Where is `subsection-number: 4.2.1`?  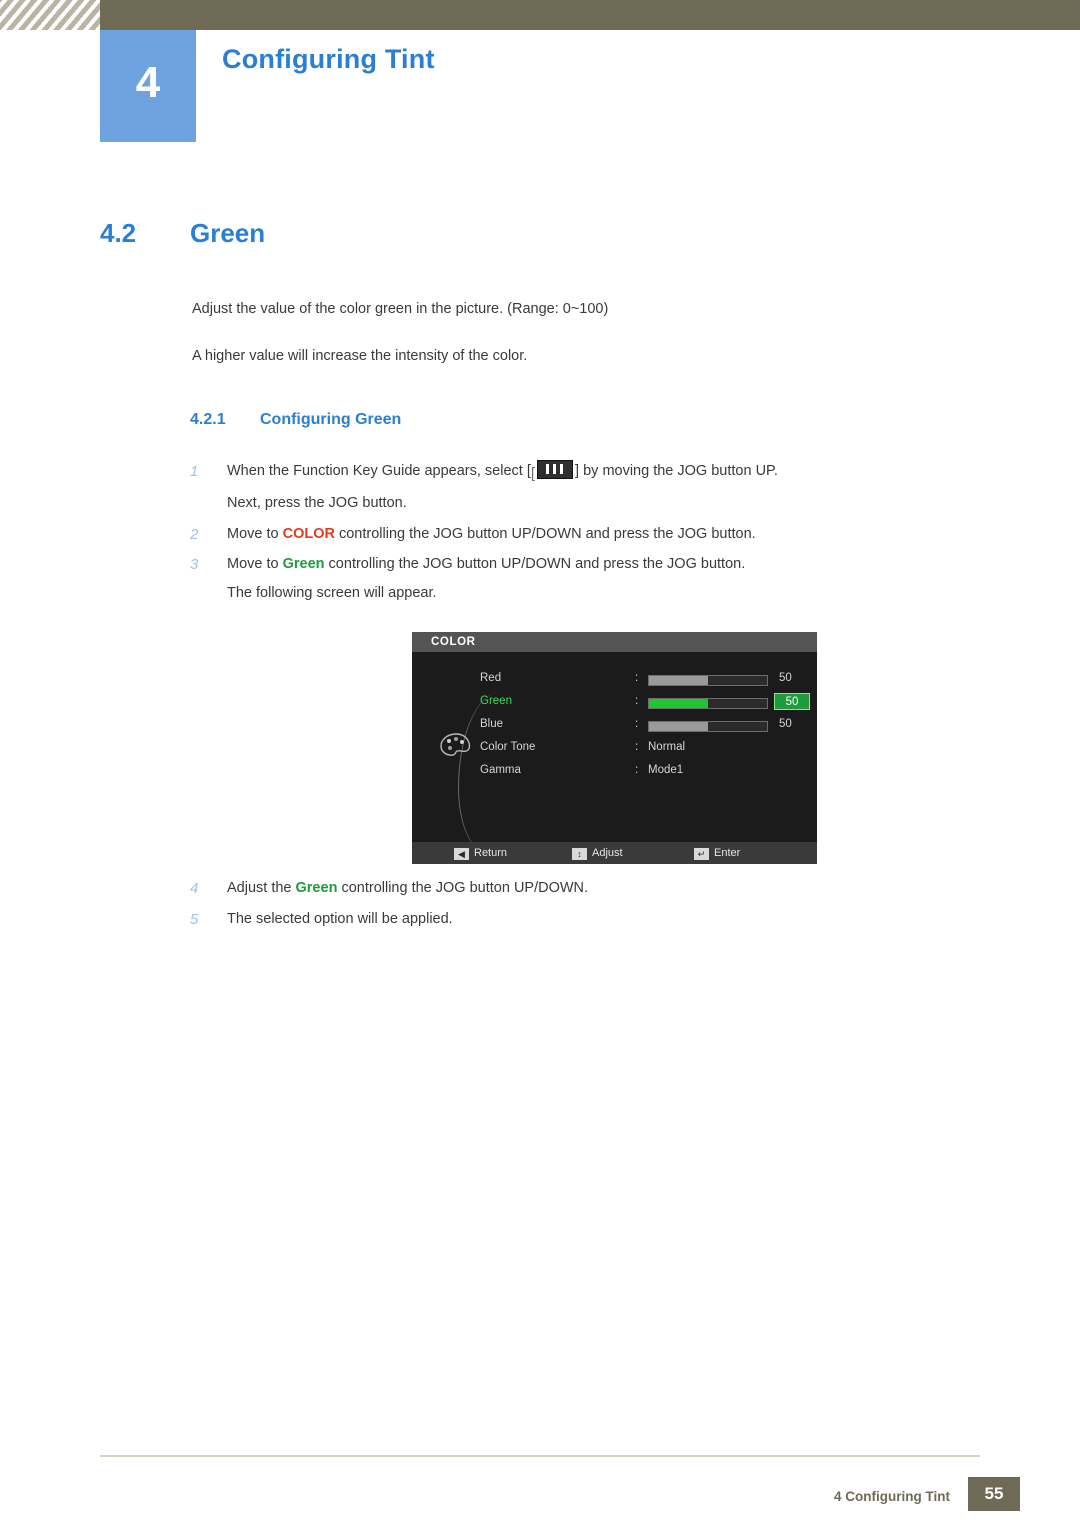
subsection-number: 4.2.1 is located at coordinates (208, 419).